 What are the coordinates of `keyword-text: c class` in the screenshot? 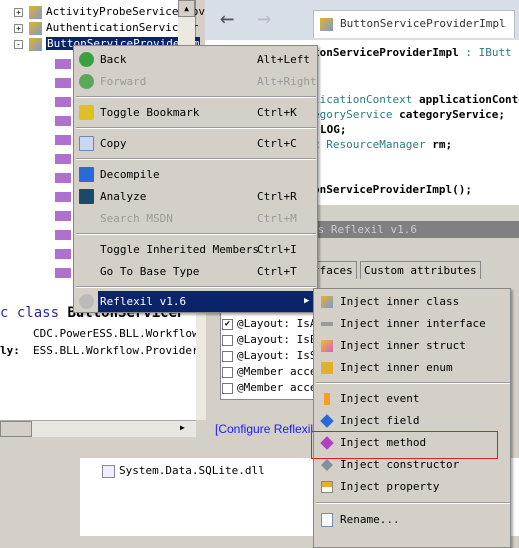 It's located at (34, 313).